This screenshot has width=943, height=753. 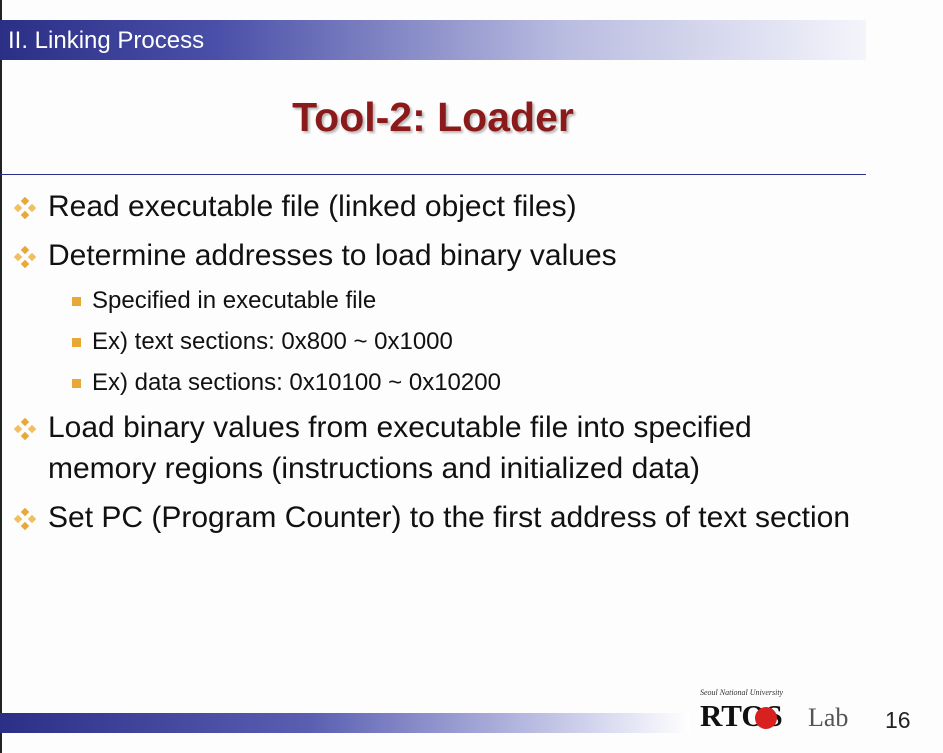 I want to click on red-circle-icon, so click(x=766, y=718).